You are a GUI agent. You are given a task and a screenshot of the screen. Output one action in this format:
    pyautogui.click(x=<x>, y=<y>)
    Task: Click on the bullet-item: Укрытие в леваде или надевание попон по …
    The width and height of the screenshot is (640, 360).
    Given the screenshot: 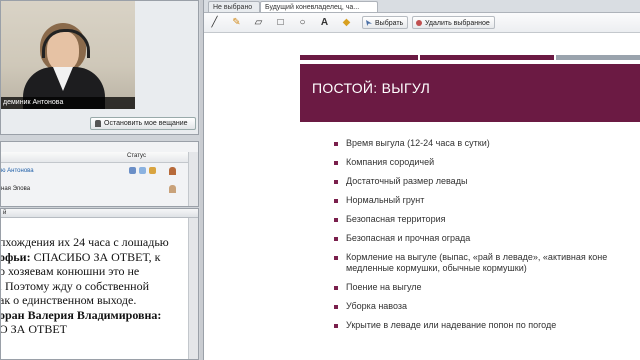 What is the action you would take?
    pyautogui.click(x=487, y=325)
    